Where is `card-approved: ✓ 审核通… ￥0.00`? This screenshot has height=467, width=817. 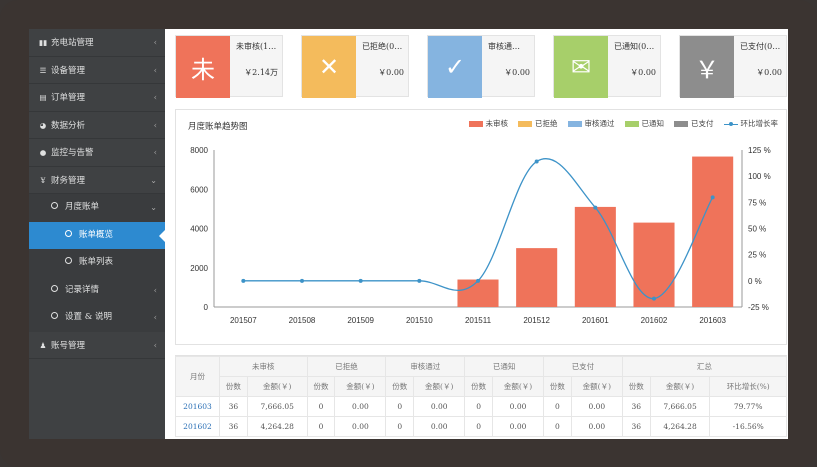
card-approved: ✓ 审核通… ￥0.00 is located at coordinates (481, 66).